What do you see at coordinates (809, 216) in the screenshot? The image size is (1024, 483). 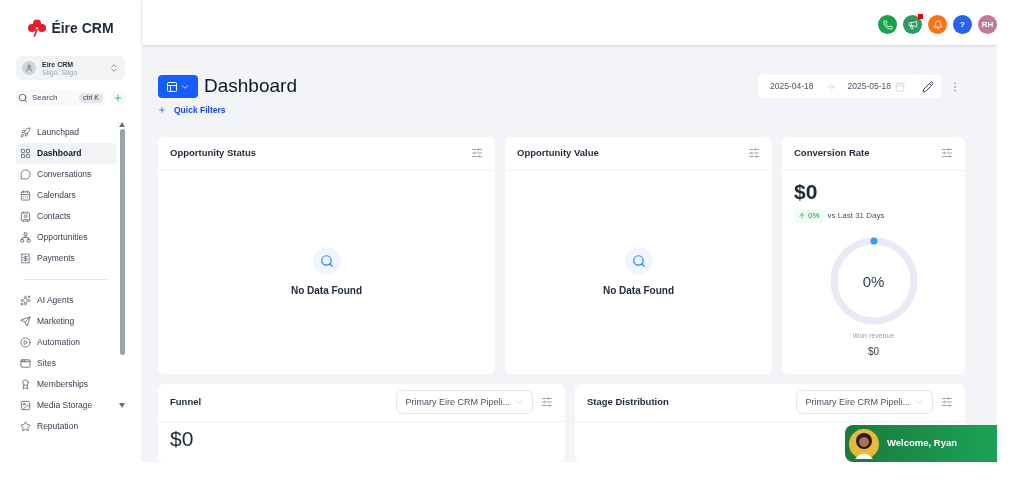 I see `change-badge: 0%` at bounding box center [809, 216].